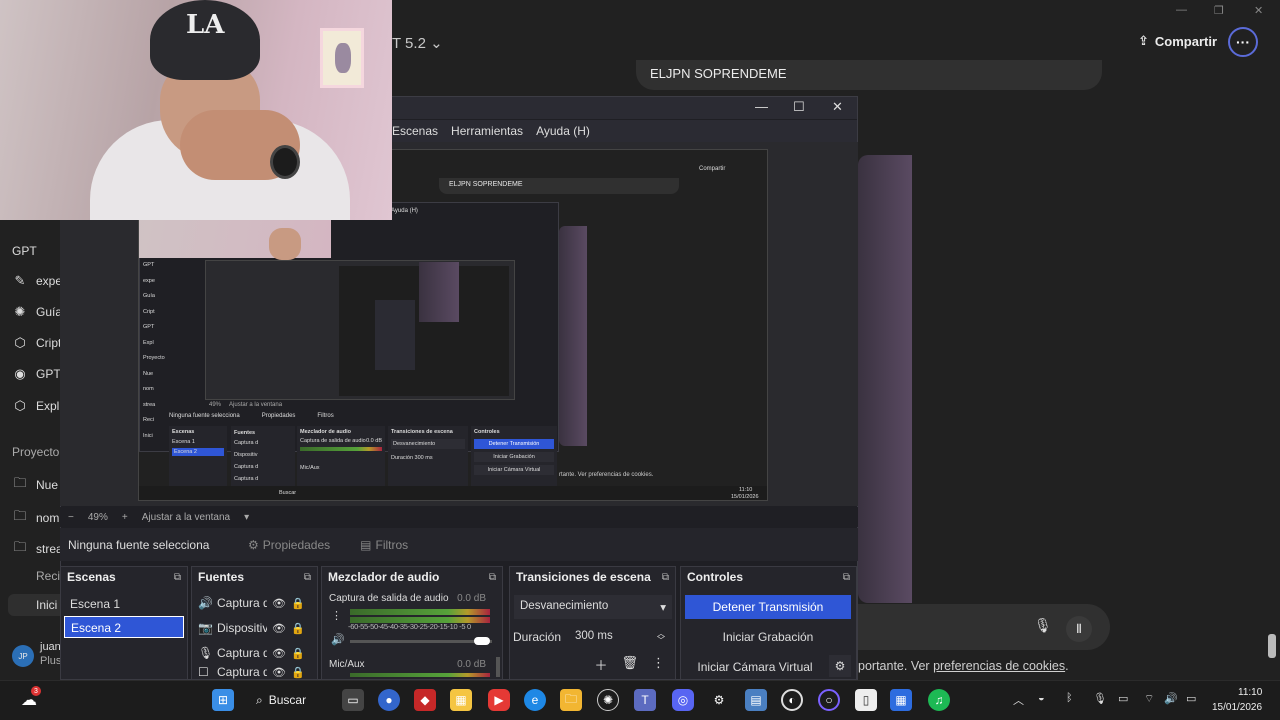 This screenshot has height=720, width=1280. I want to click on sidebar-item-strea: 🗀 strea, so click(37, 549).